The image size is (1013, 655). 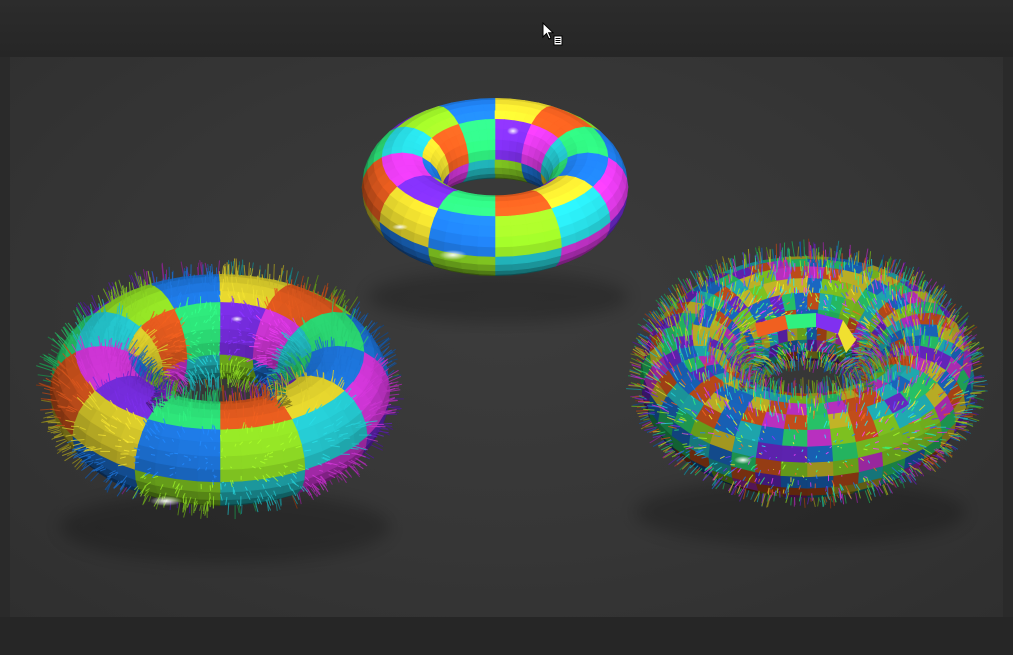 I want to click on glossy-checker-torus, so click(x=495, y=187).